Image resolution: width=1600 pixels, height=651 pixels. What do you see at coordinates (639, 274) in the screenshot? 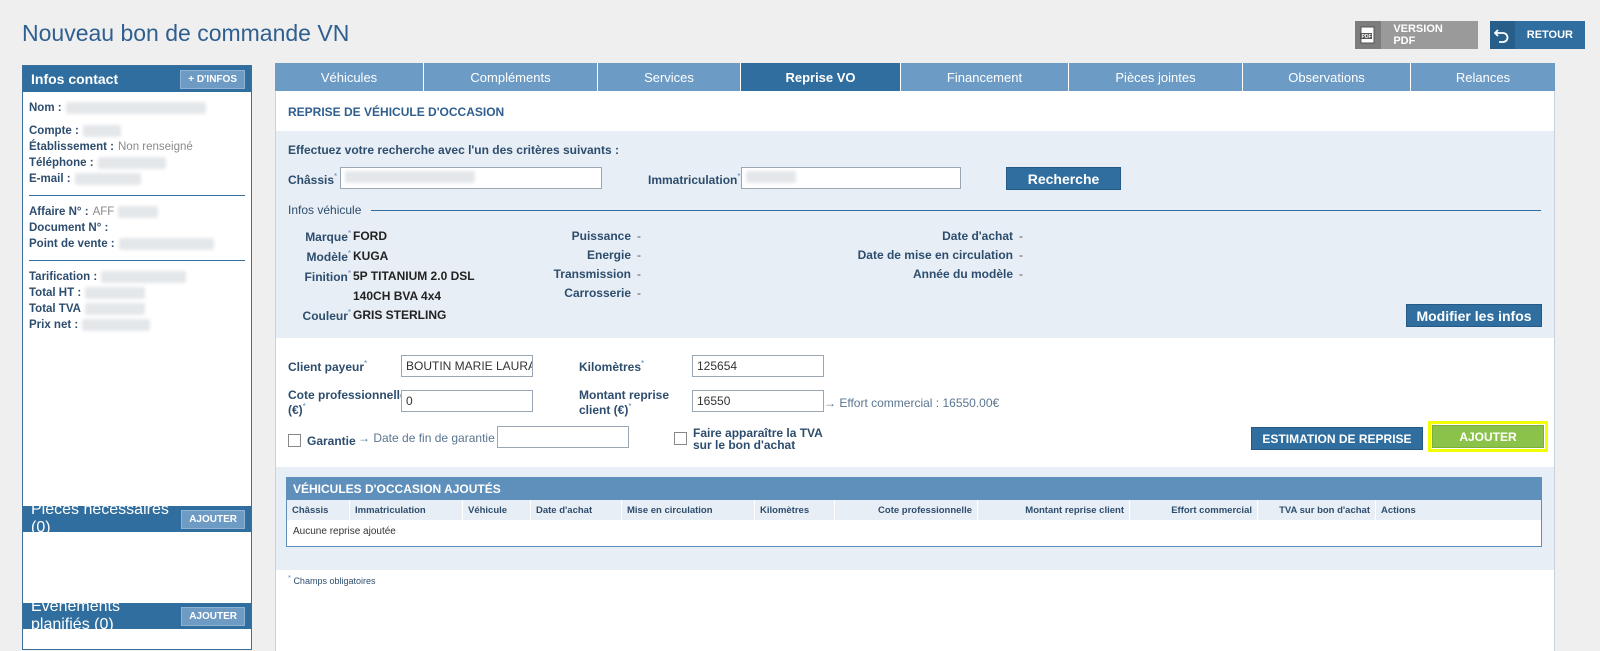
I see `transmission-value: -` at bounding box center [639, 274].